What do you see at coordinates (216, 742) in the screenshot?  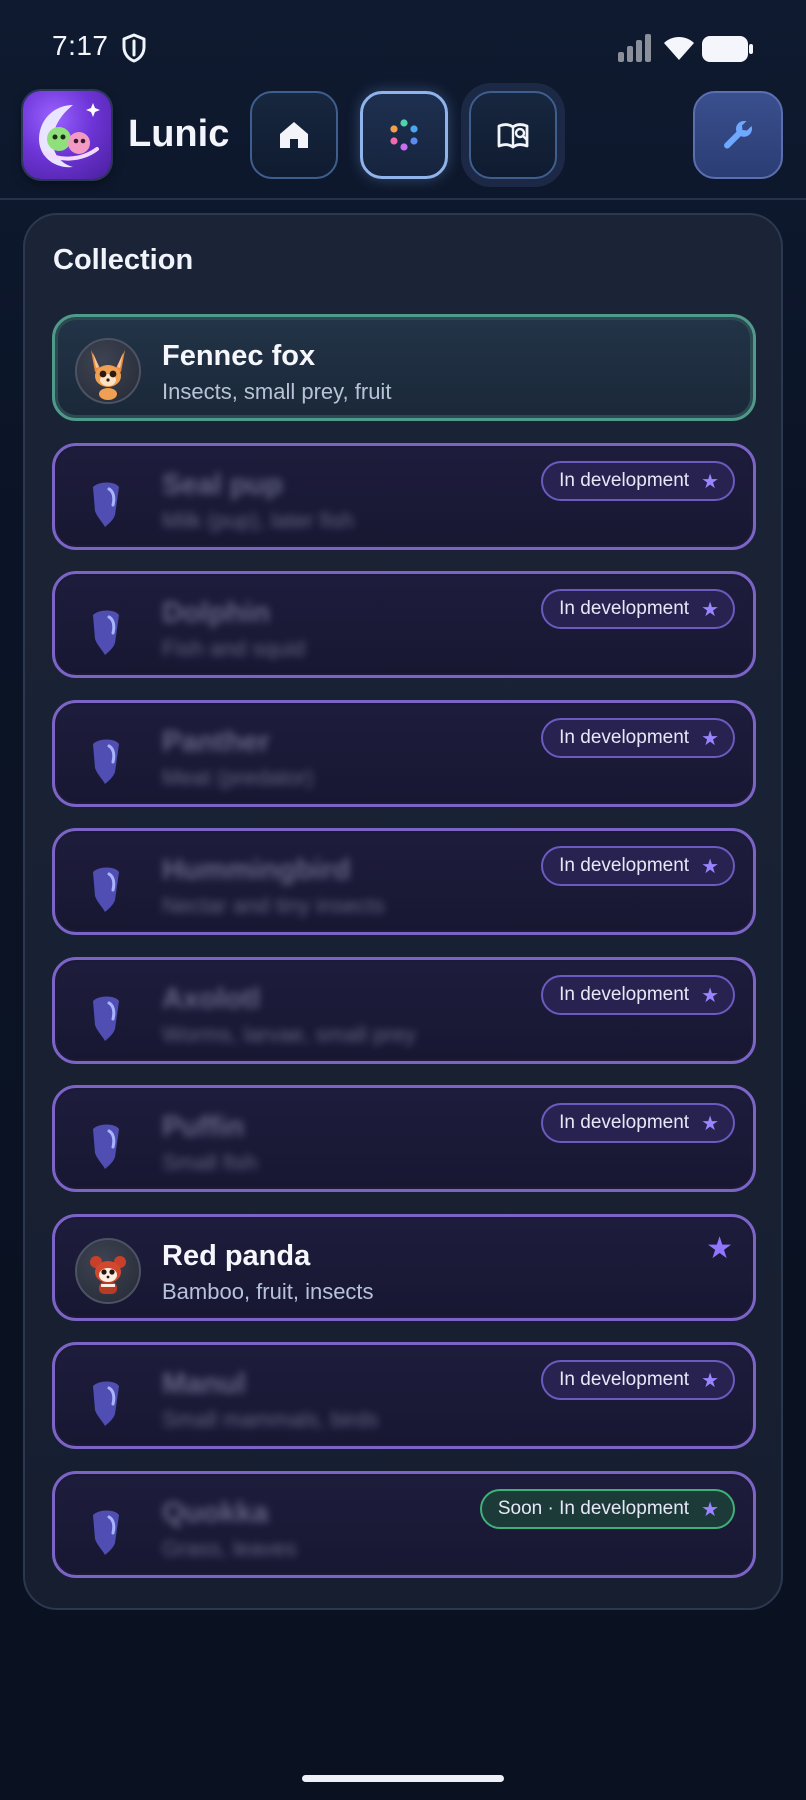 I see `item-name: Panther` at bounding box center [216, 742].